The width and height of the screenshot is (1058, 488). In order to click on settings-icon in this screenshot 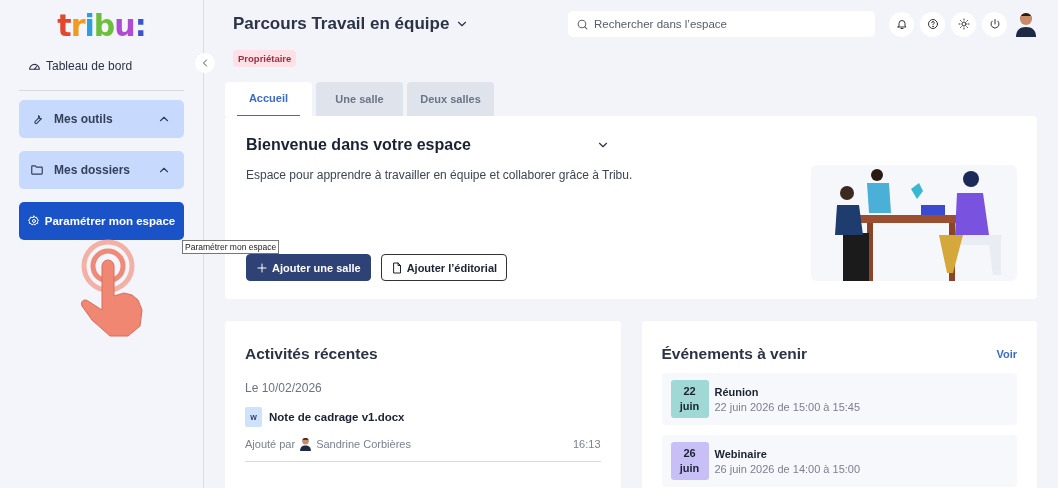, I will do `click(33, 221)`.